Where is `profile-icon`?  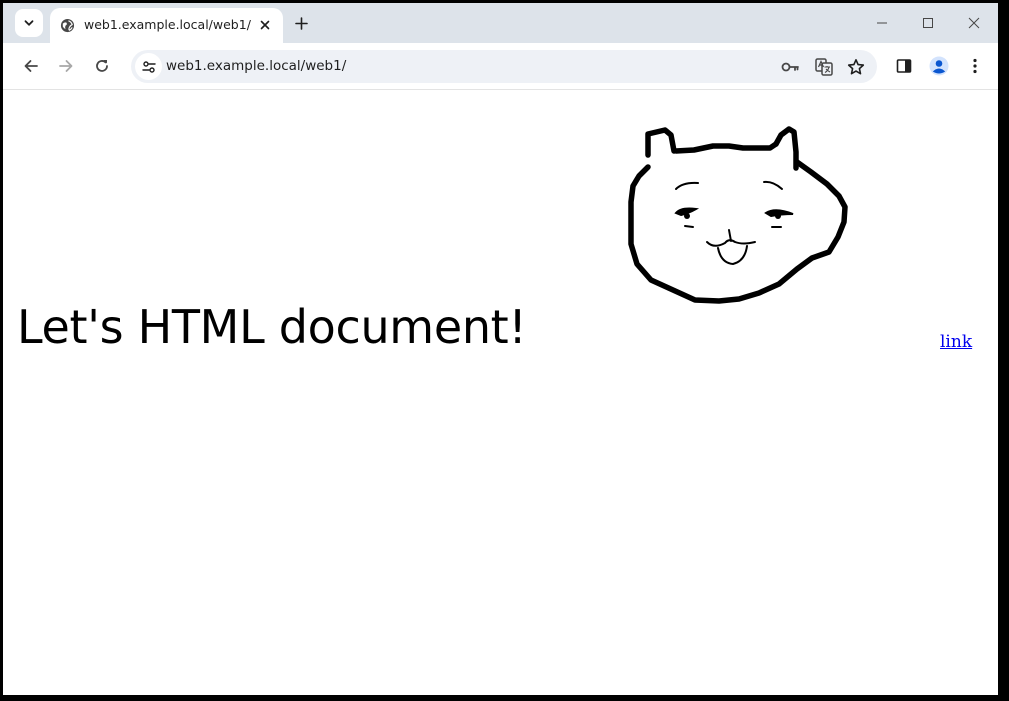
profile-icon is located at coordinates (939, 66).